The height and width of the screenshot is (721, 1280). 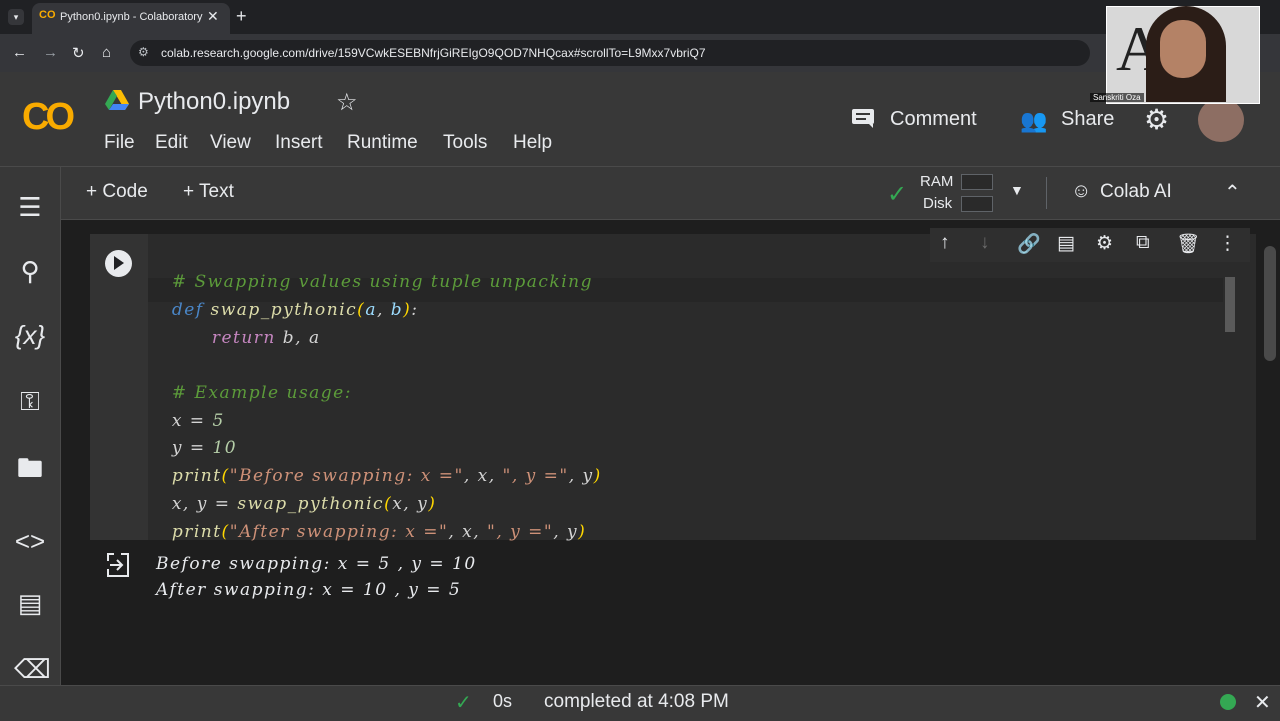 What do you see at coordinates (1081, 191) in the screenshot?
I see `colab-ai-icon: ☺` at bounding box center [1081, 191].